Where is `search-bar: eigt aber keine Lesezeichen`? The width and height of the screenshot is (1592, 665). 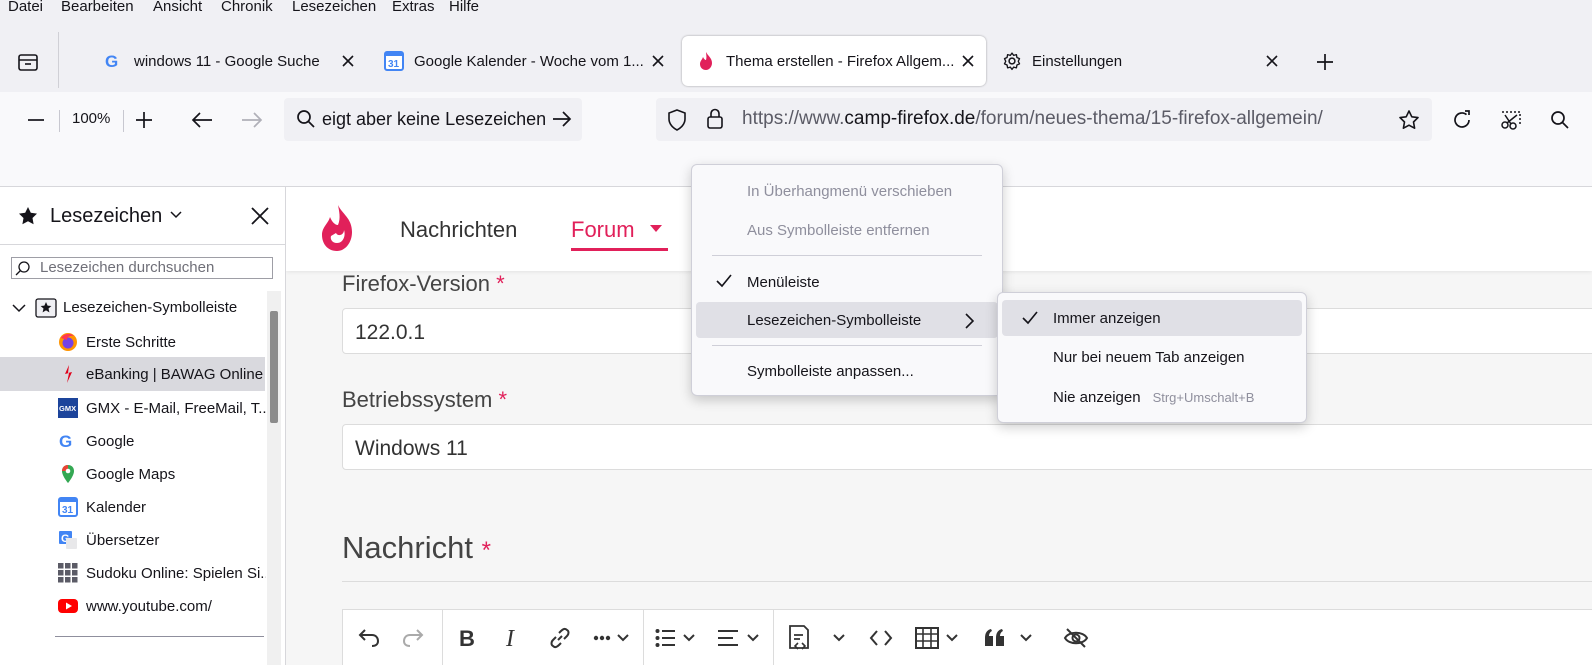
search-bar: eigt aber keine Lesezeichen is located at coordinates (433, 119).